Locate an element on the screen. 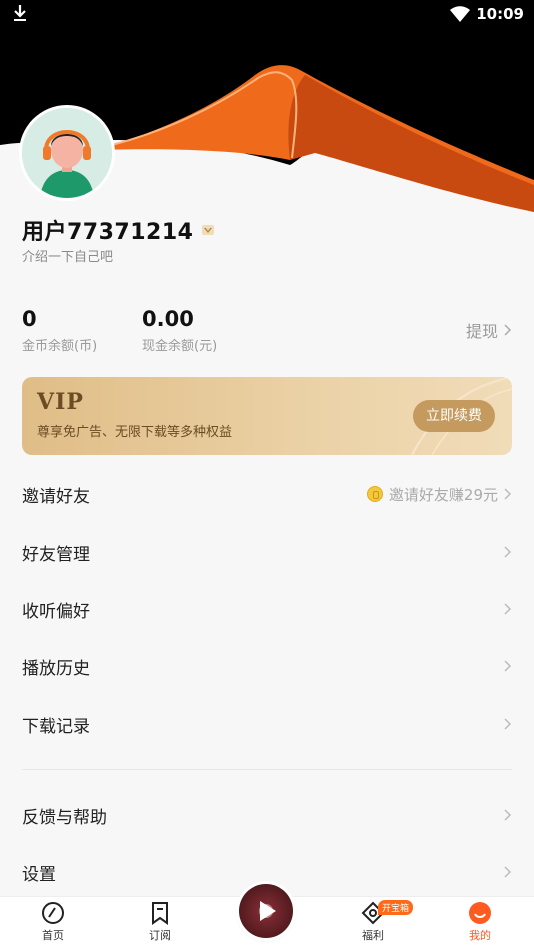  withdraw-label: 提现 is located at coordinates (481, 331).